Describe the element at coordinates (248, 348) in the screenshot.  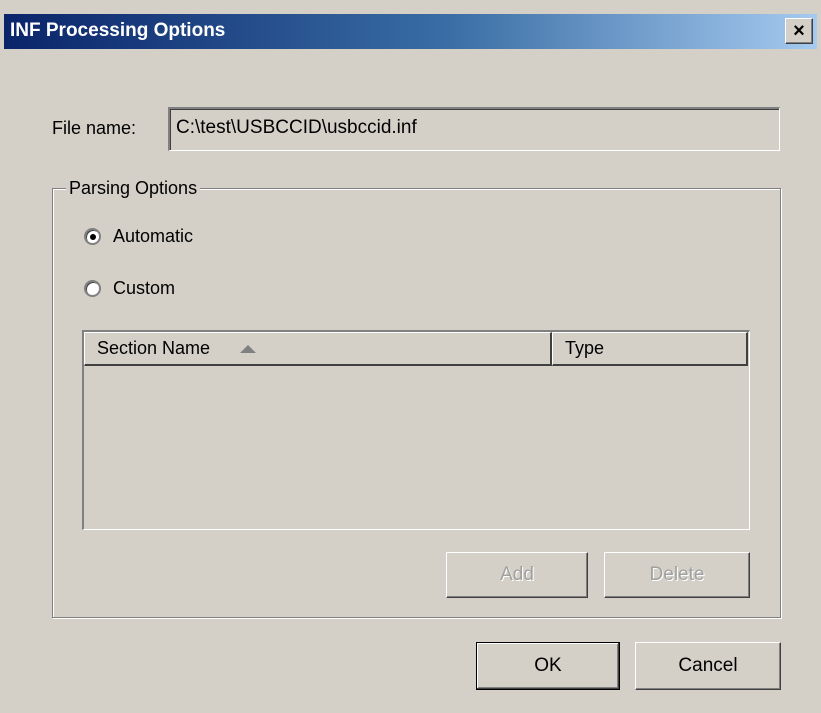
I see `sort-ascending-icon` at that location.